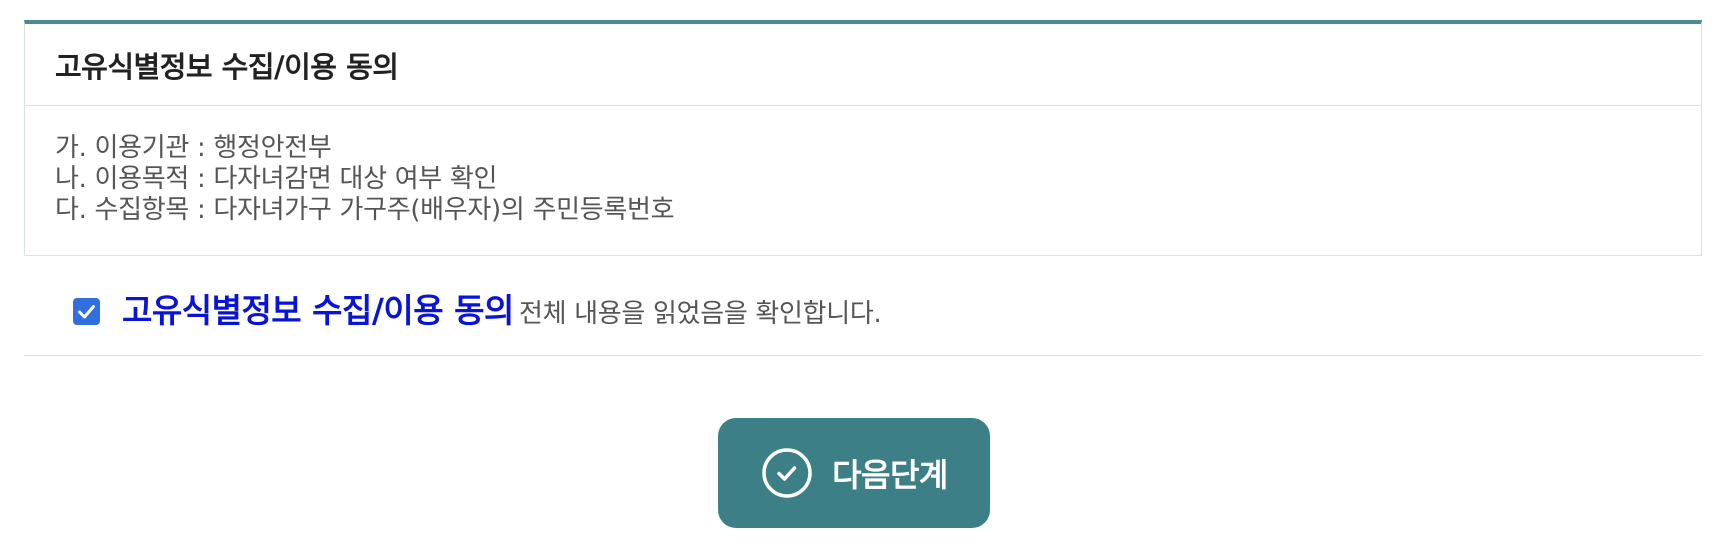 The width and height of the screenshot is (1730, 558). What do you see at coordinates (890, 475) in the screenshot?
I see `next-step-label: 다음단계` at bounding box center [890, 475].